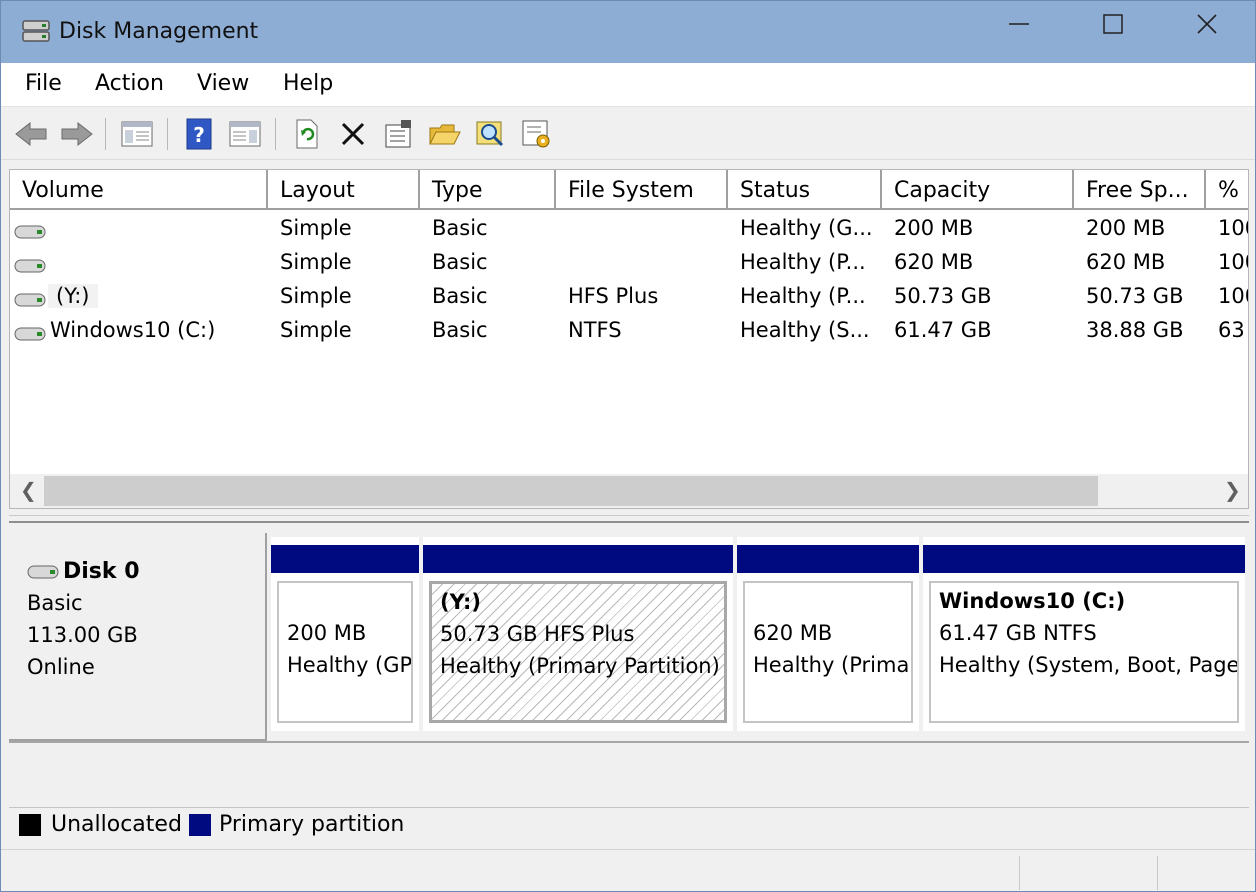  Describe the element at coordinates (200, 825) in the screenshot. I see `legend-swatch-primary-partition` at that location.